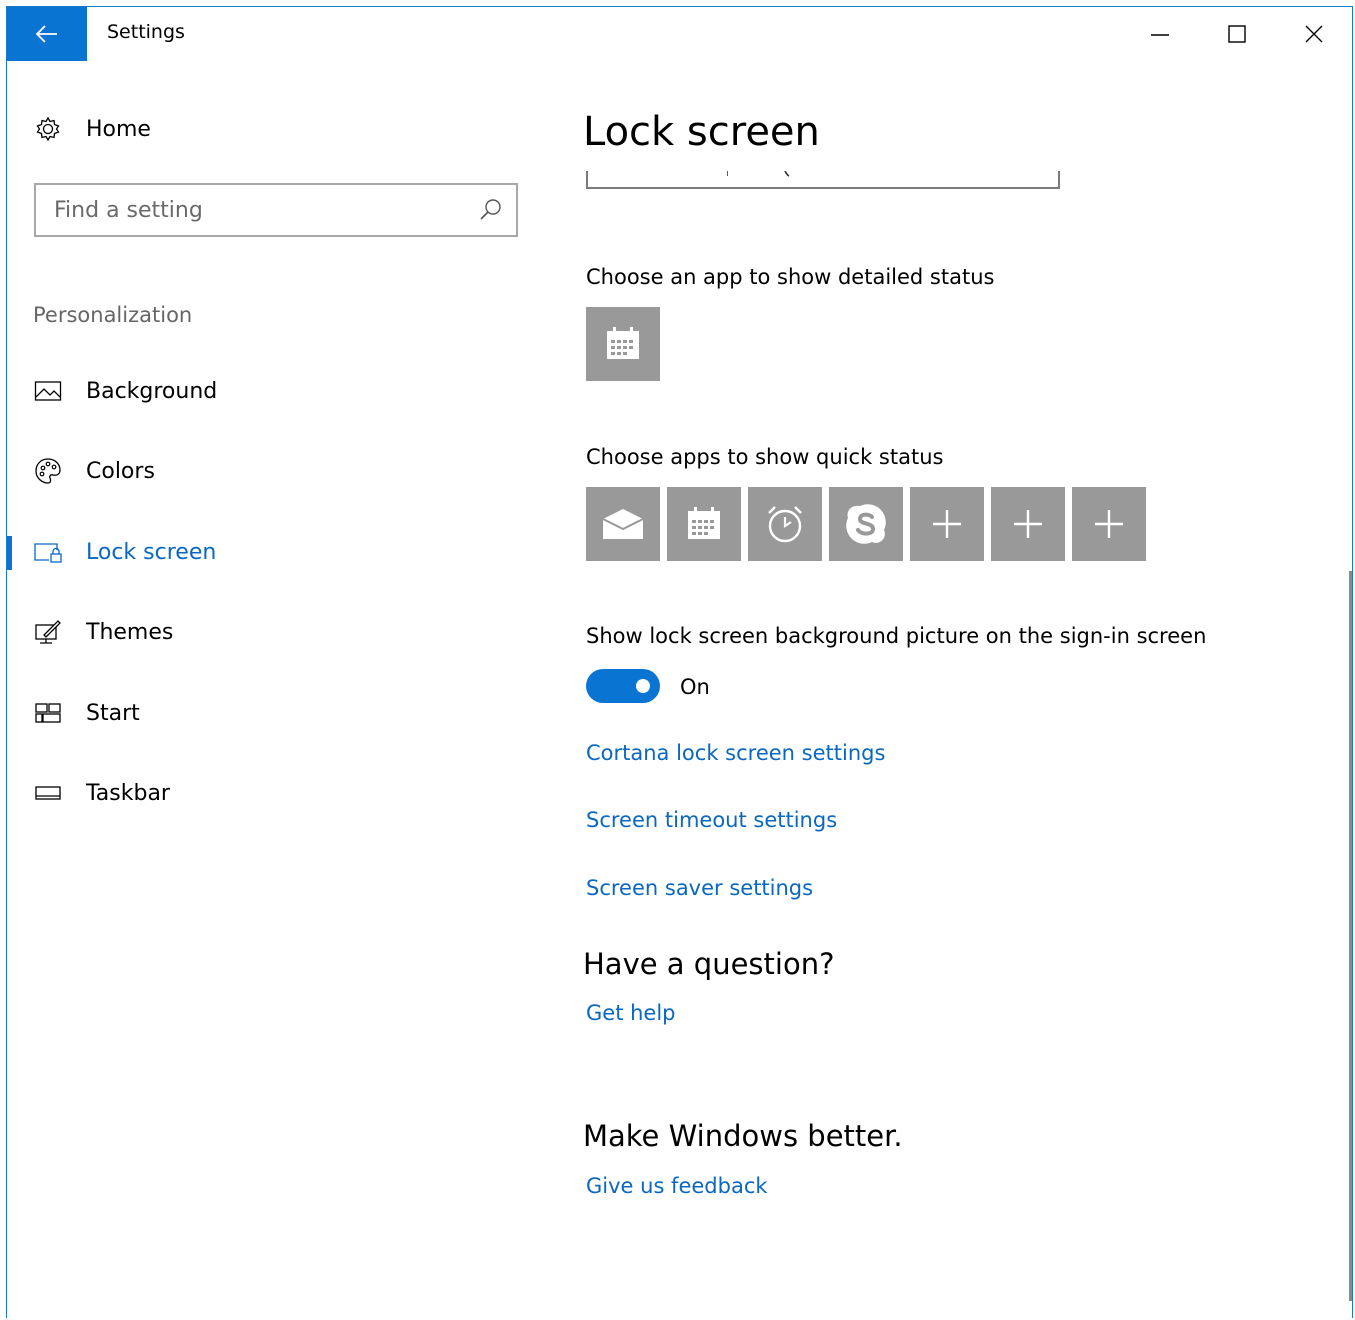  I want to click on mail-icon, so click(623, 524).